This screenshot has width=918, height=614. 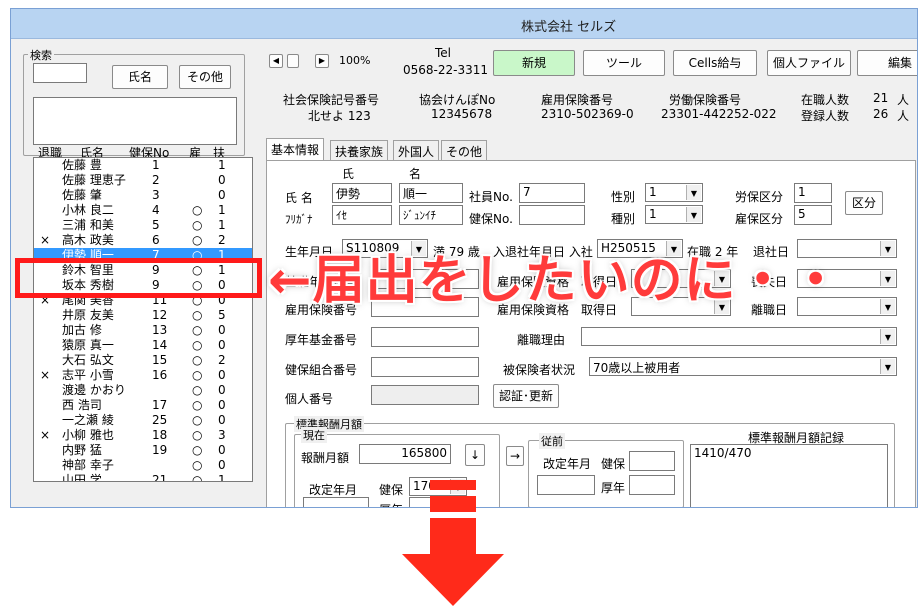 I want to click on zaishoku-unit: 人, so click(x=903, y=100).